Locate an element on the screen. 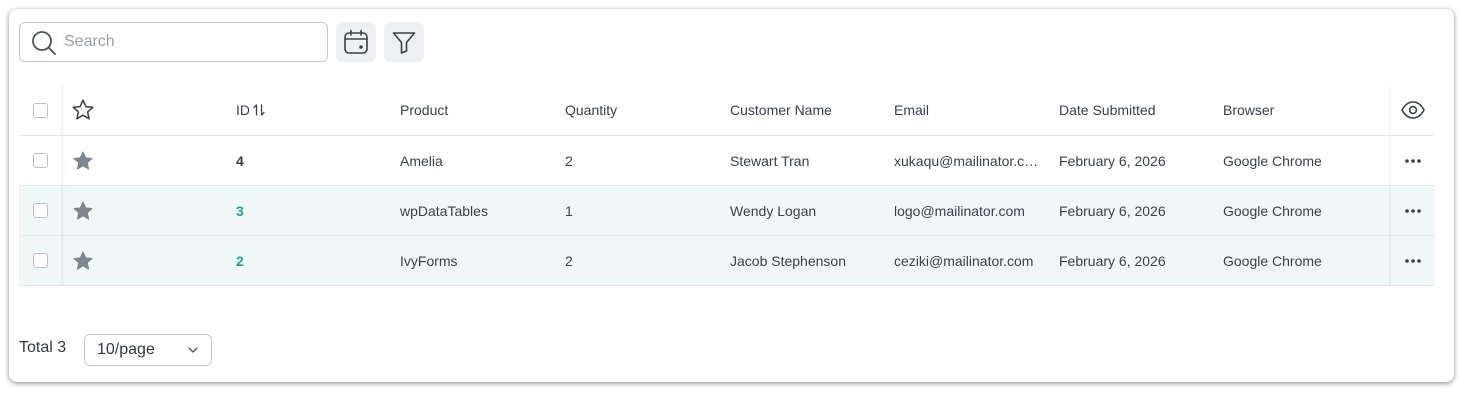  row-email: ceziki@mailinator.com is located at coordinates (964, 260).